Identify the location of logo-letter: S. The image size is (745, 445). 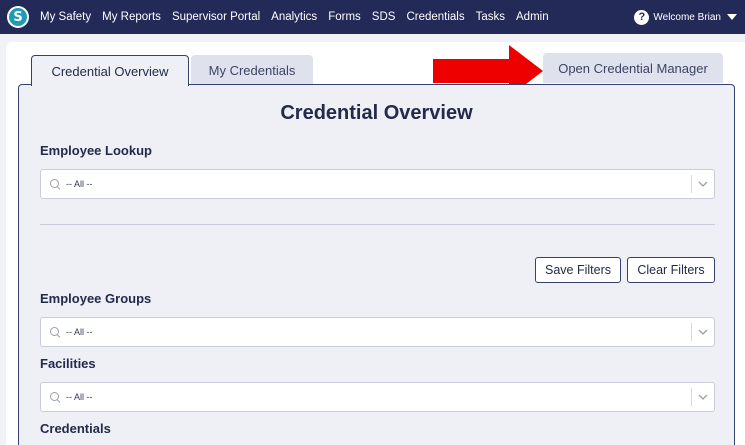
(18, 17).